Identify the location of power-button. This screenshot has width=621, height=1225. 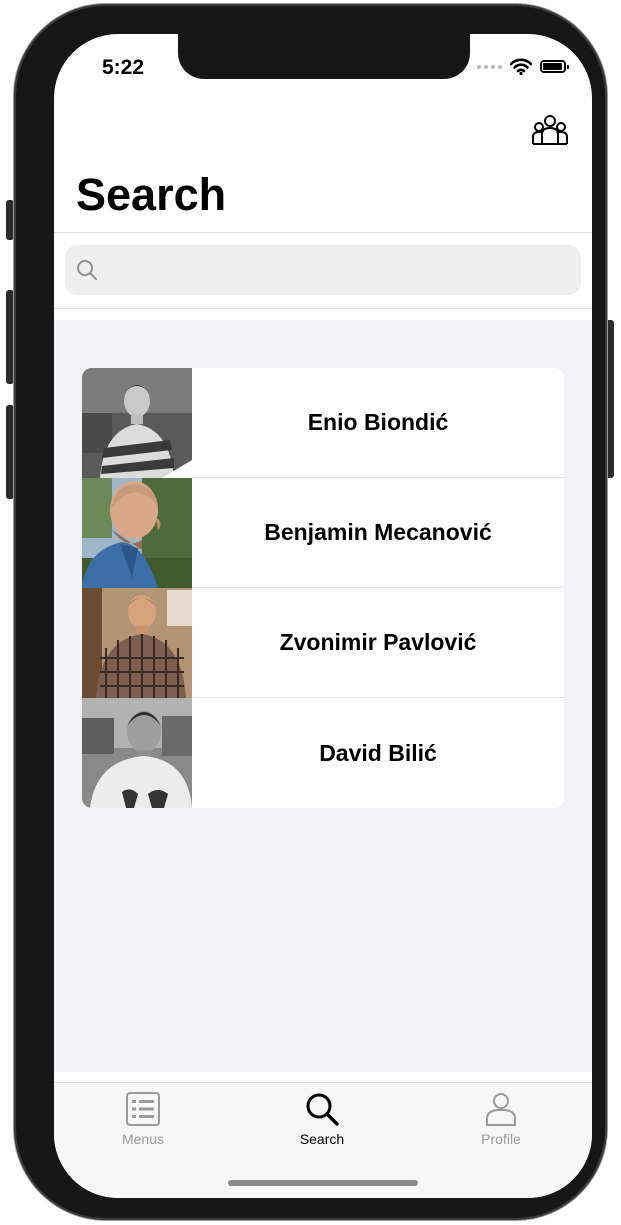
(610, 399).